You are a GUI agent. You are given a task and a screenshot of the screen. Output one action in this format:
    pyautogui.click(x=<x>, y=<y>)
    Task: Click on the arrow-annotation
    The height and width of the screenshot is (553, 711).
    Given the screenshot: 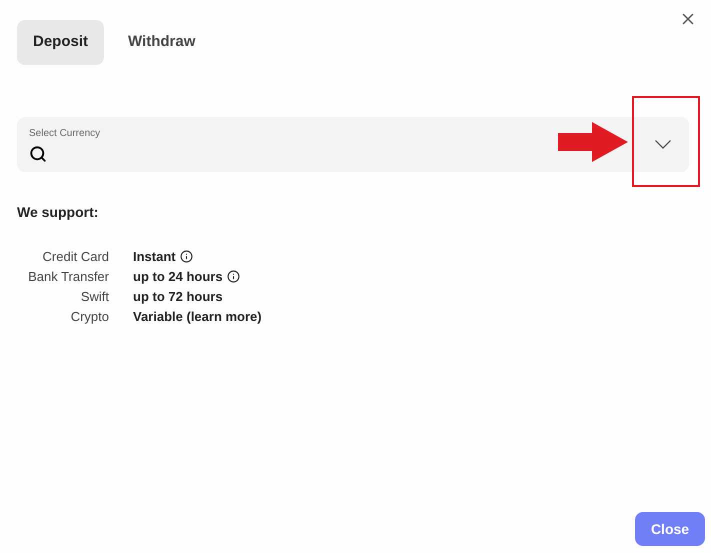 What is the action you would take?
    pyautogui.click(x=593, y=142)
    